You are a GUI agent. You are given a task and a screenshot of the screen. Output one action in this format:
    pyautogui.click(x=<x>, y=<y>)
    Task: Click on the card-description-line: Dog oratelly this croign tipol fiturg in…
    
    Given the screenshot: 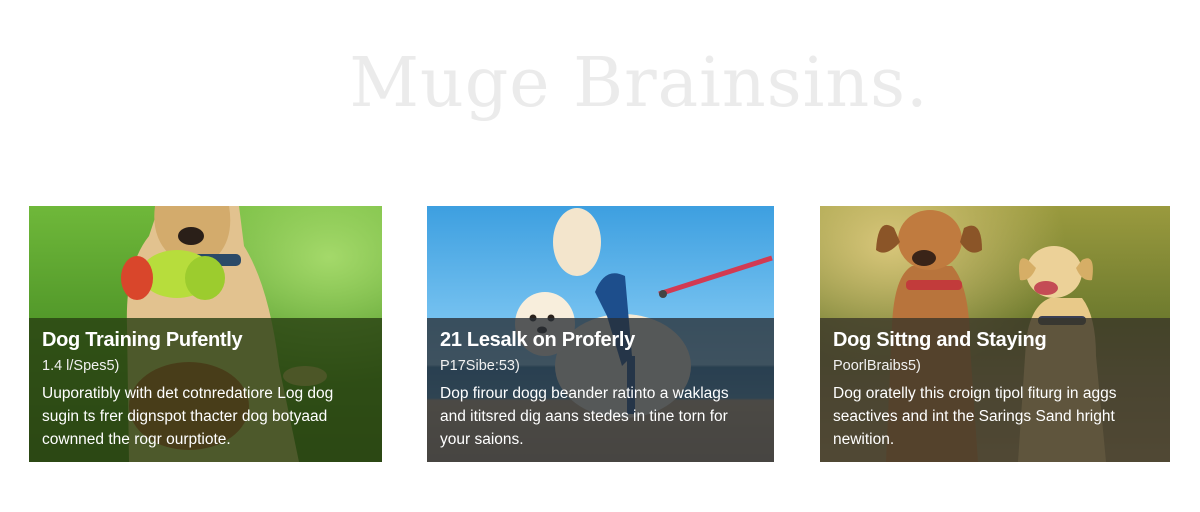 What is the action you would take?
    pyautogui.click(x=975, y=393)
    